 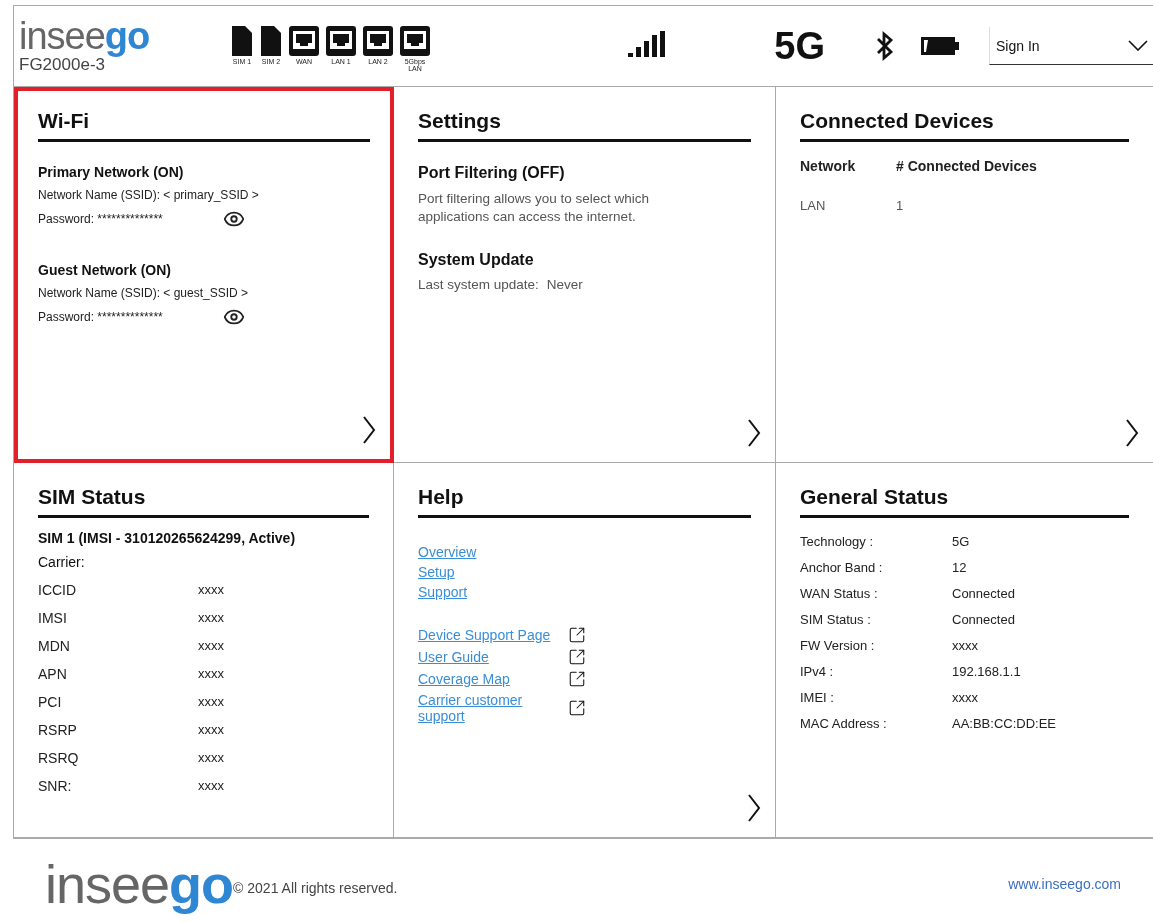 What do you see at coordinates (493, 572) in the screenshot?
I see `help-link: Setup` at bounding box center [493, 572].